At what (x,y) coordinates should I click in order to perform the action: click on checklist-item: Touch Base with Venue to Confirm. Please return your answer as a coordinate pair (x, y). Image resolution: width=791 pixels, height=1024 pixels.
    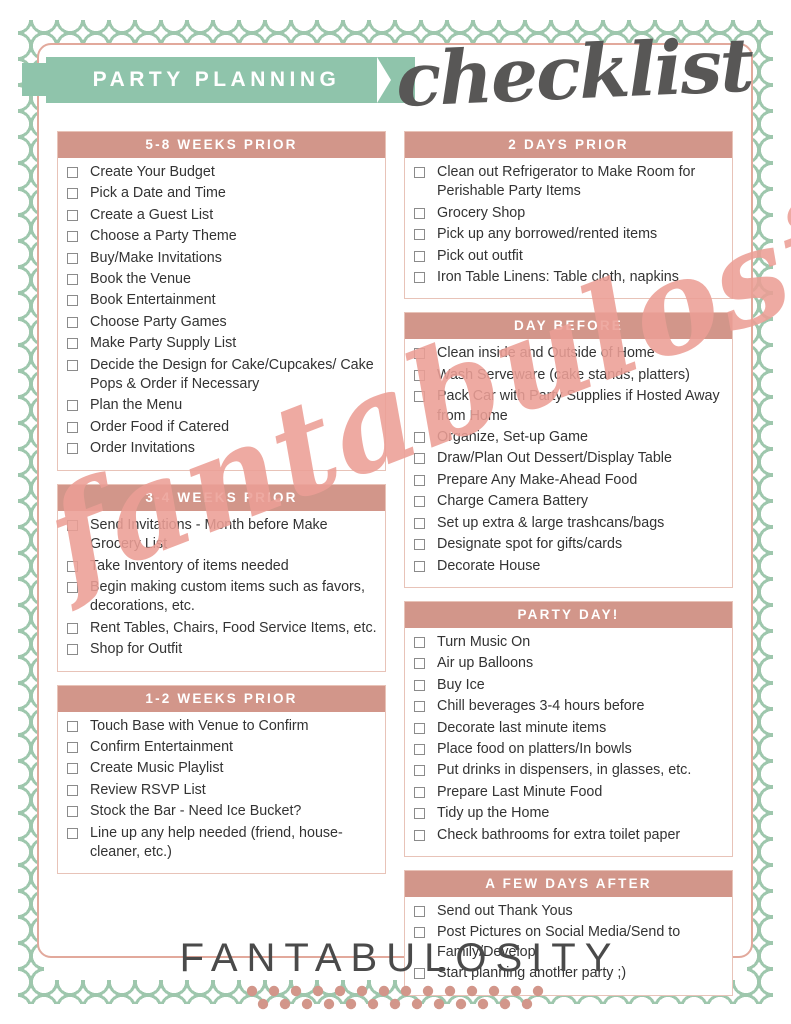
    Looking at the image, I should click on (221, 726).